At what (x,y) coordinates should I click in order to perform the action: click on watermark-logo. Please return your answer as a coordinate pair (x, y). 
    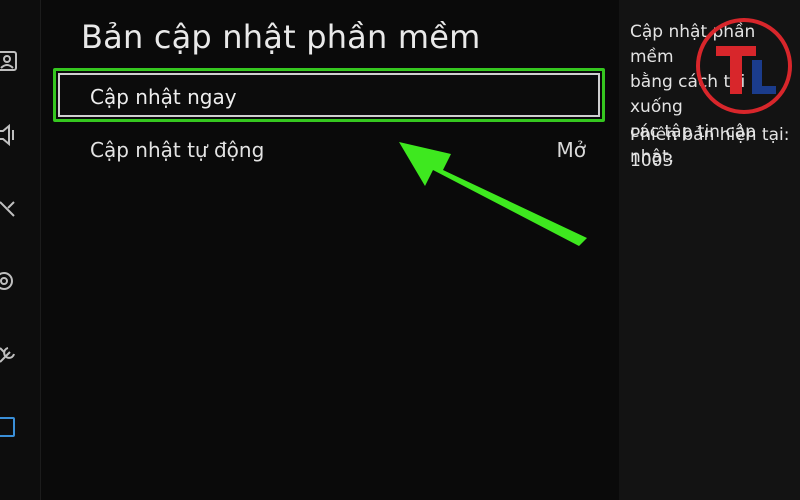
    Looking at the image, I should click on (744, 66).